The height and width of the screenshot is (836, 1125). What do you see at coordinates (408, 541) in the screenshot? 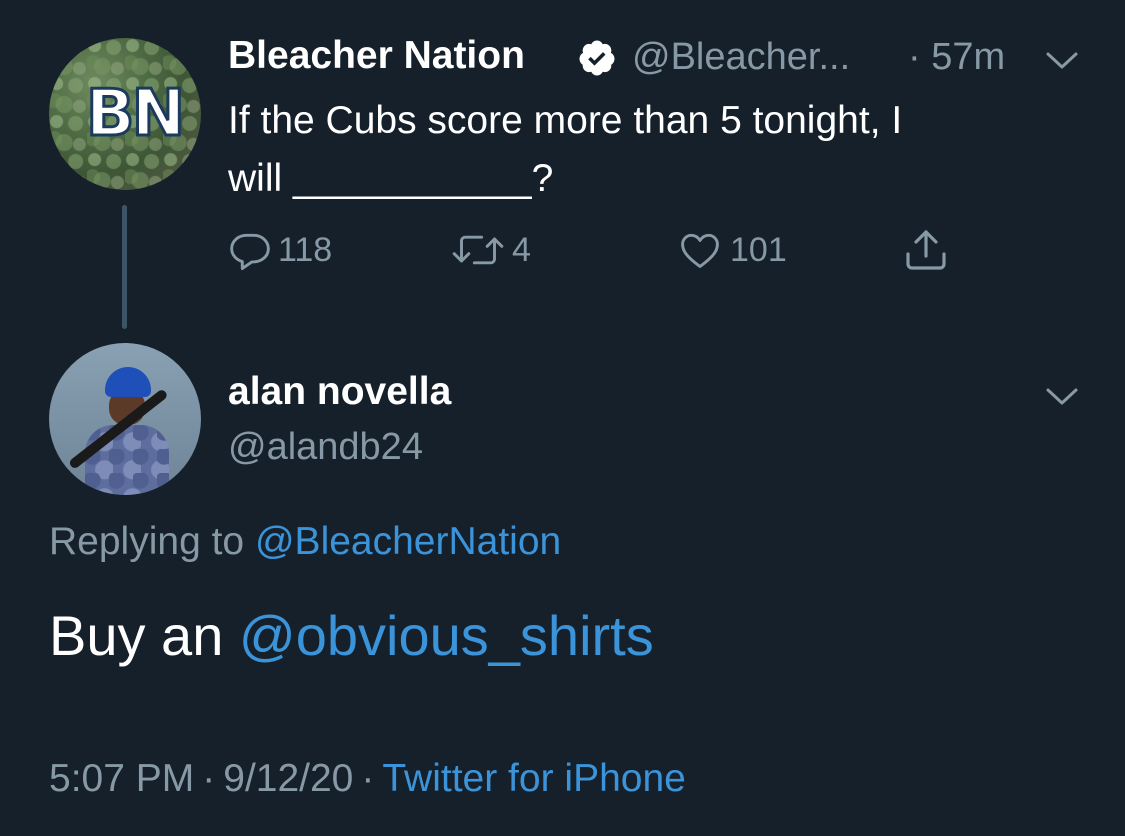
I see `replying-to-link: @BleacherNation` at bounding box center [408, 541].